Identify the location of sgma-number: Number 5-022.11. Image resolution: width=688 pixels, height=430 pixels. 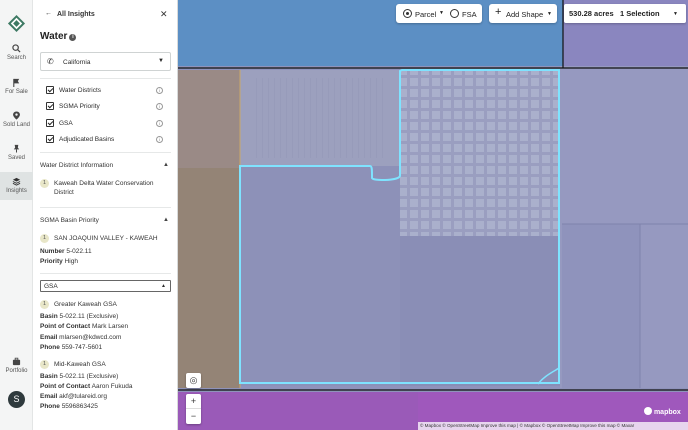
(66, 251).